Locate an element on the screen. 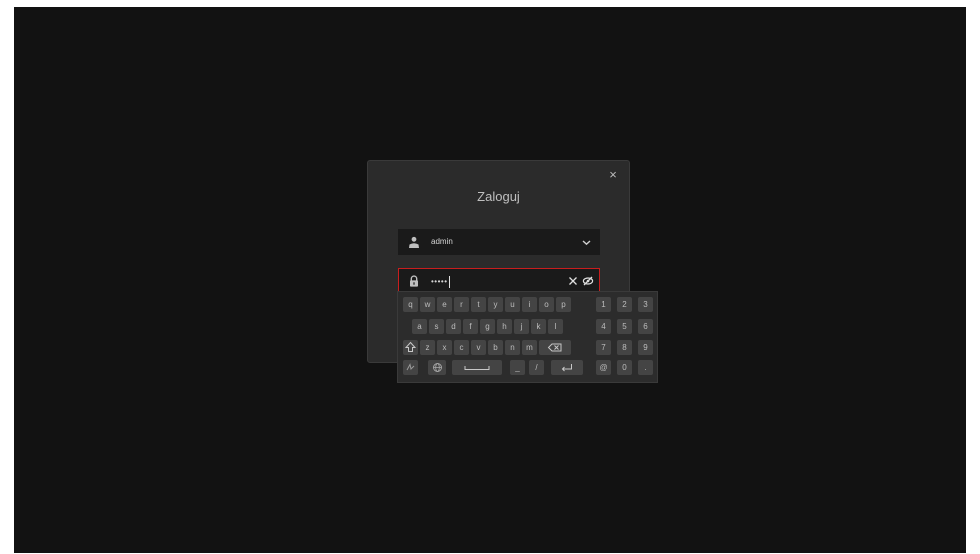 This screenshot has height=554, width=980. key-p: p is located at coordinates (563, 304).